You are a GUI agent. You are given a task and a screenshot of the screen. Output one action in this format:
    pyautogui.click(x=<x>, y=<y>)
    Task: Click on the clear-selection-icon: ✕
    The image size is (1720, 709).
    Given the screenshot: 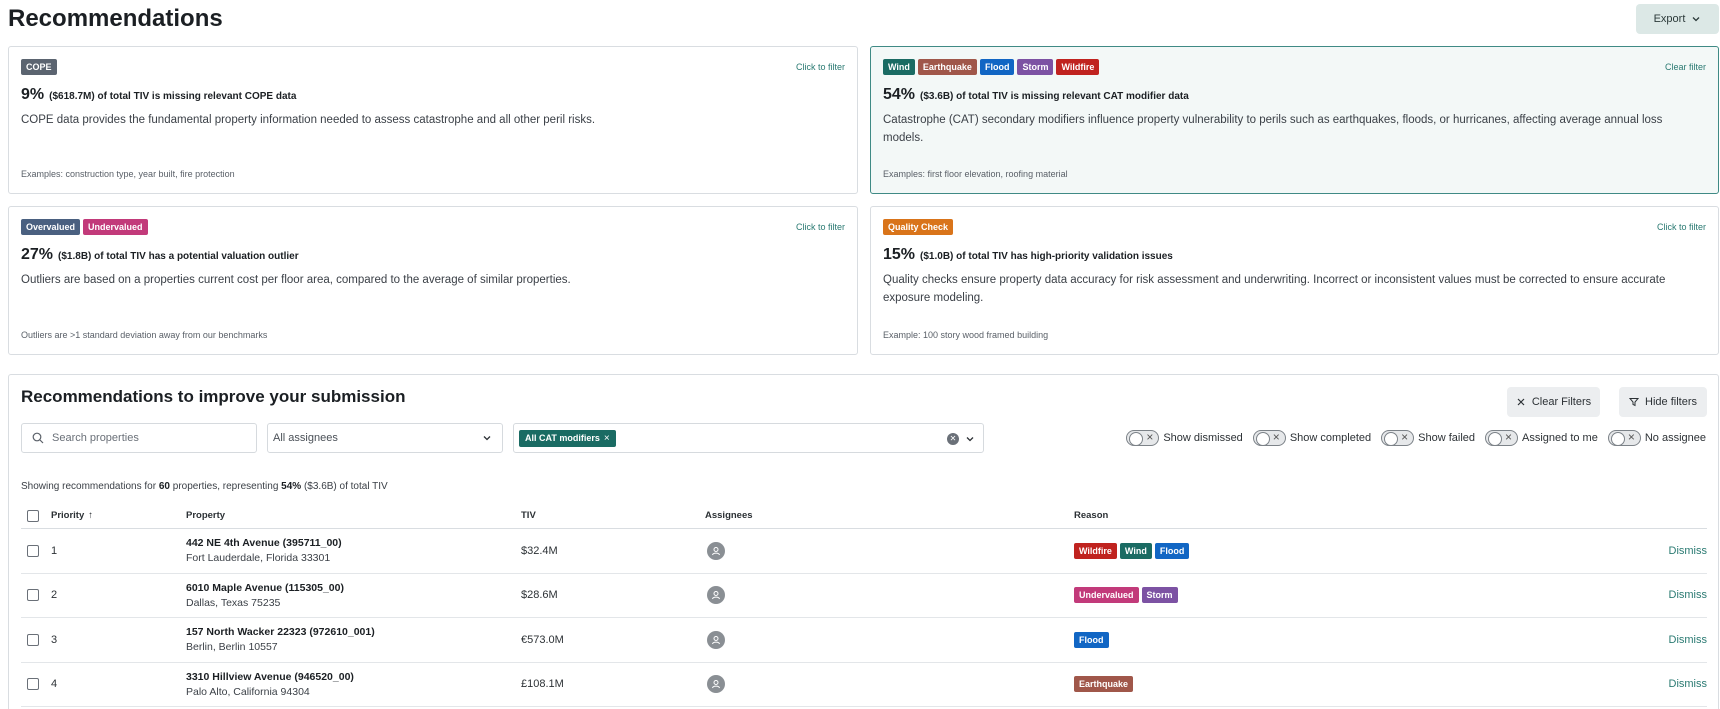 What is the action you would take?
    pyautogui.click(x=953, y=439)
    